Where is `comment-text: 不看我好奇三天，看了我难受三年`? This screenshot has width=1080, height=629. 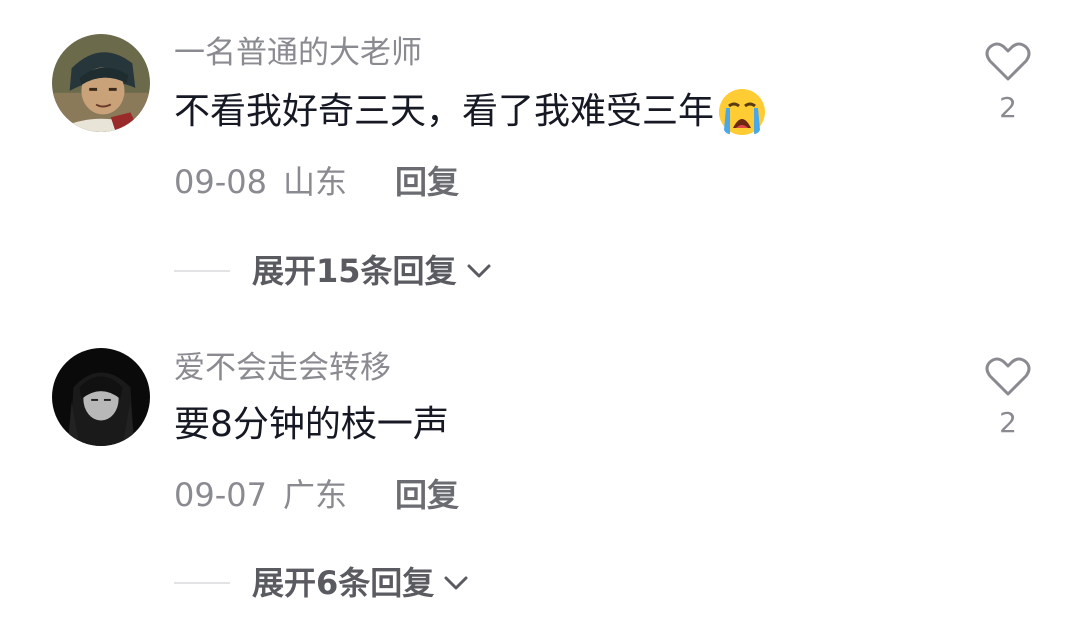
comment-text: 不看我好奇三天，看了我难受三年 is located at coordinates (471, 112).